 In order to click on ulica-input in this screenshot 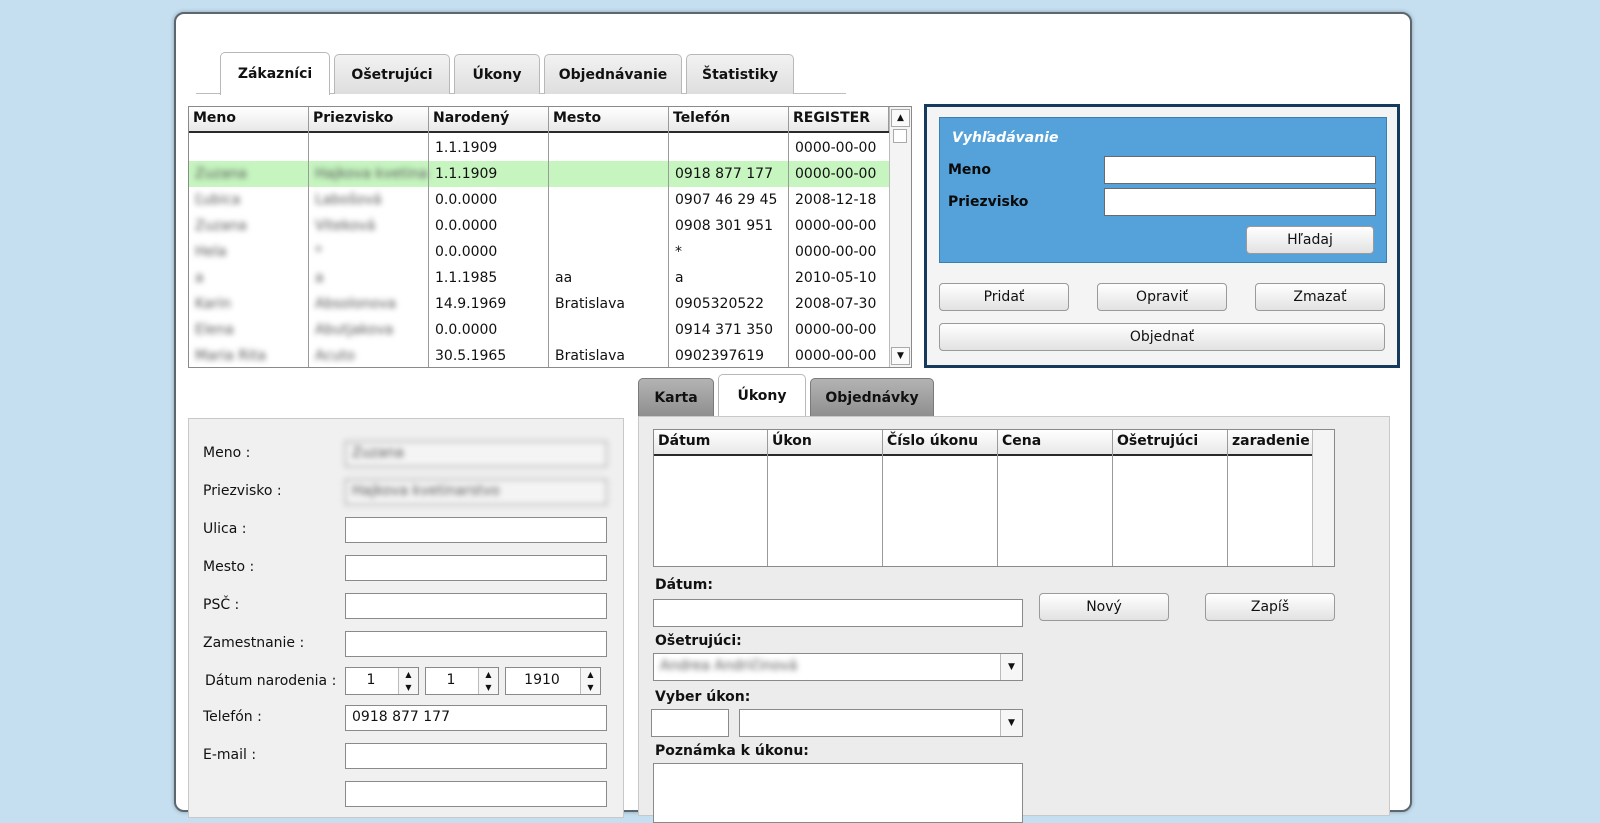, I will do `click(476, 530)`.